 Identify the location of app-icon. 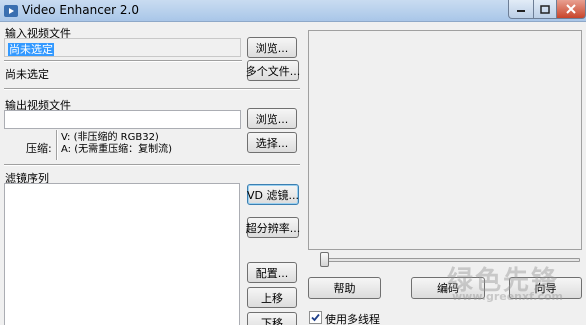
(11, 11).